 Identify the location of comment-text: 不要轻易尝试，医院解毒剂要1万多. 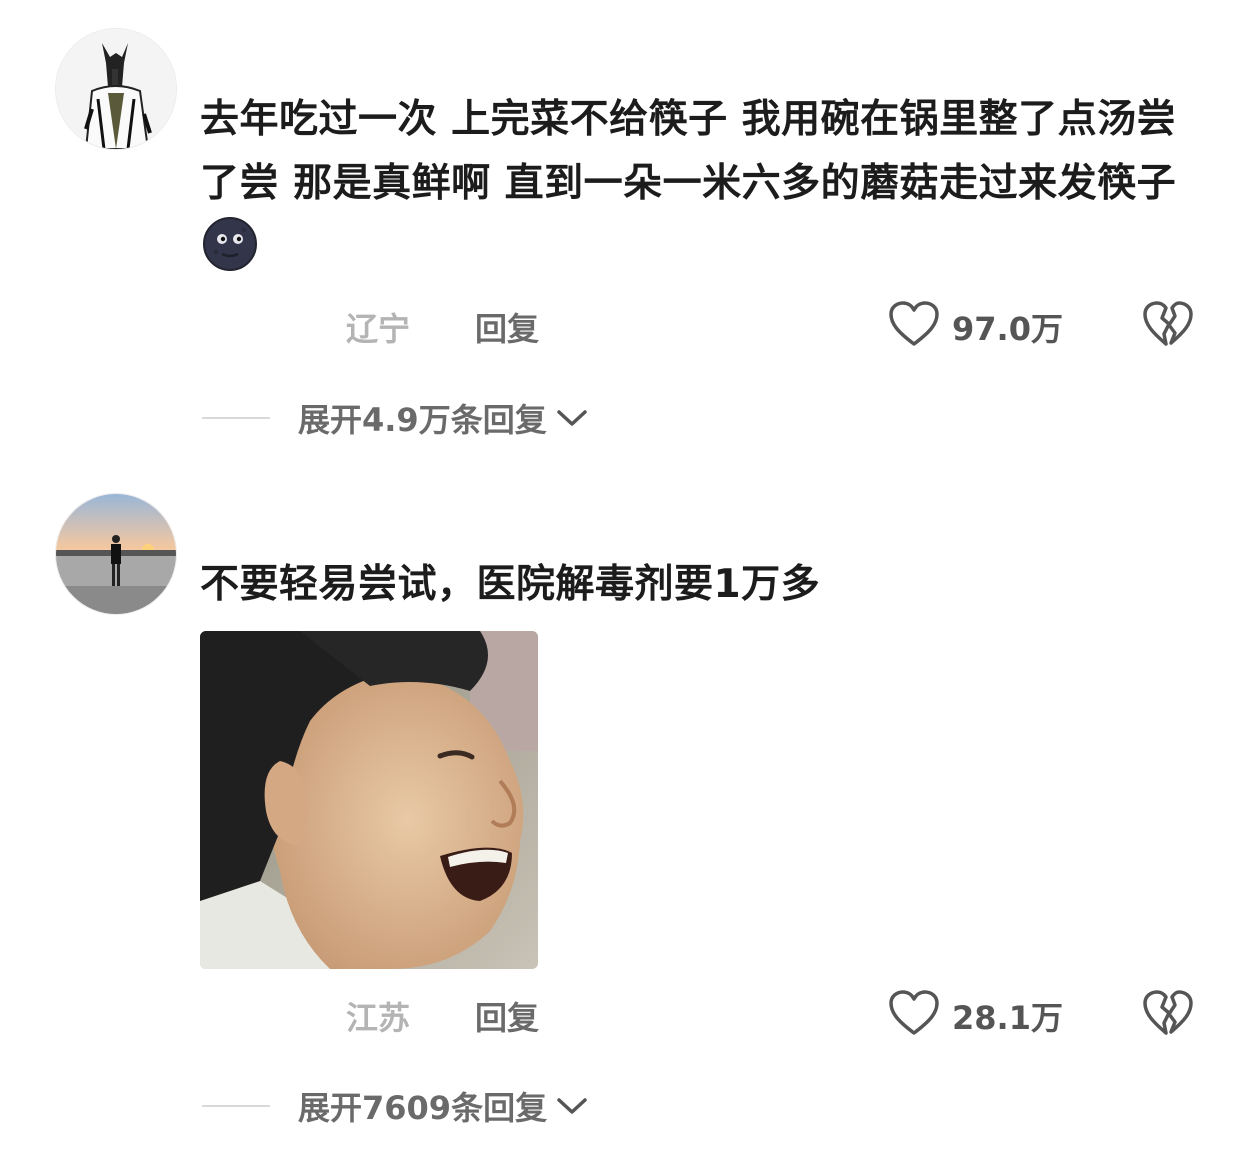
(695, 585).